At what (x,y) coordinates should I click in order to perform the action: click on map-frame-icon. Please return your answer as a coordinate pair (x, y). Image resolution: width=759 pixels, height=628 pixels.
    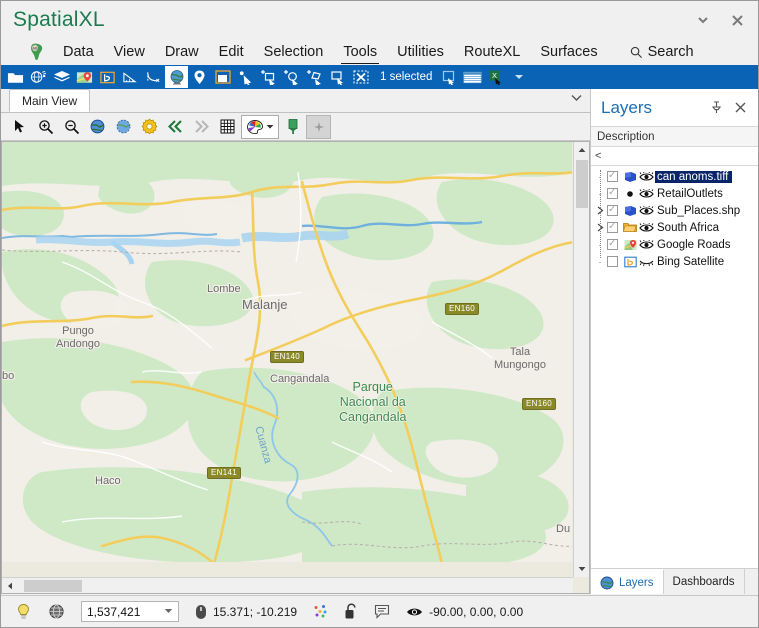
    Looking at the image, I should click on (222, 77).